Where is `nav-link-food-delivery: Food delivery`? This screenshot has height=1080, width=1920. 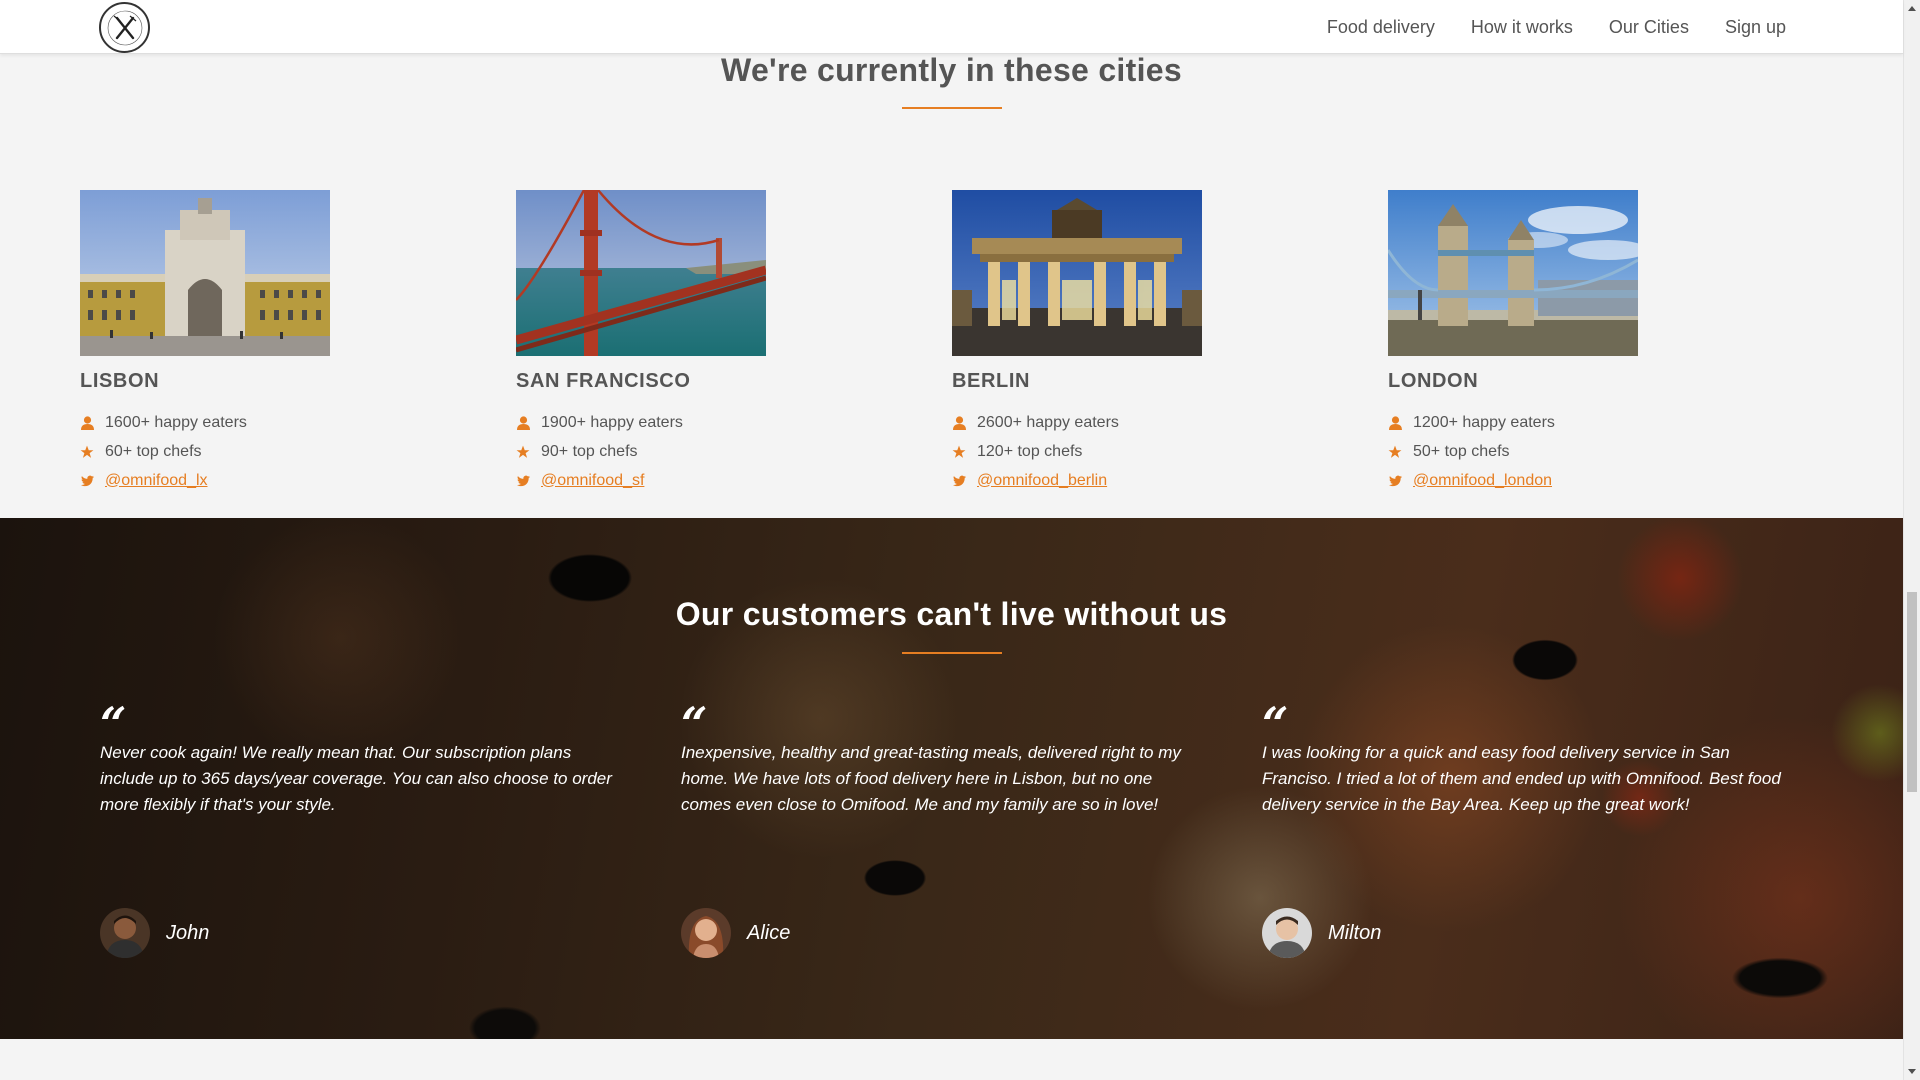 nav-link-food-delivery: Food delivery is located at coordinates (1381, 27).